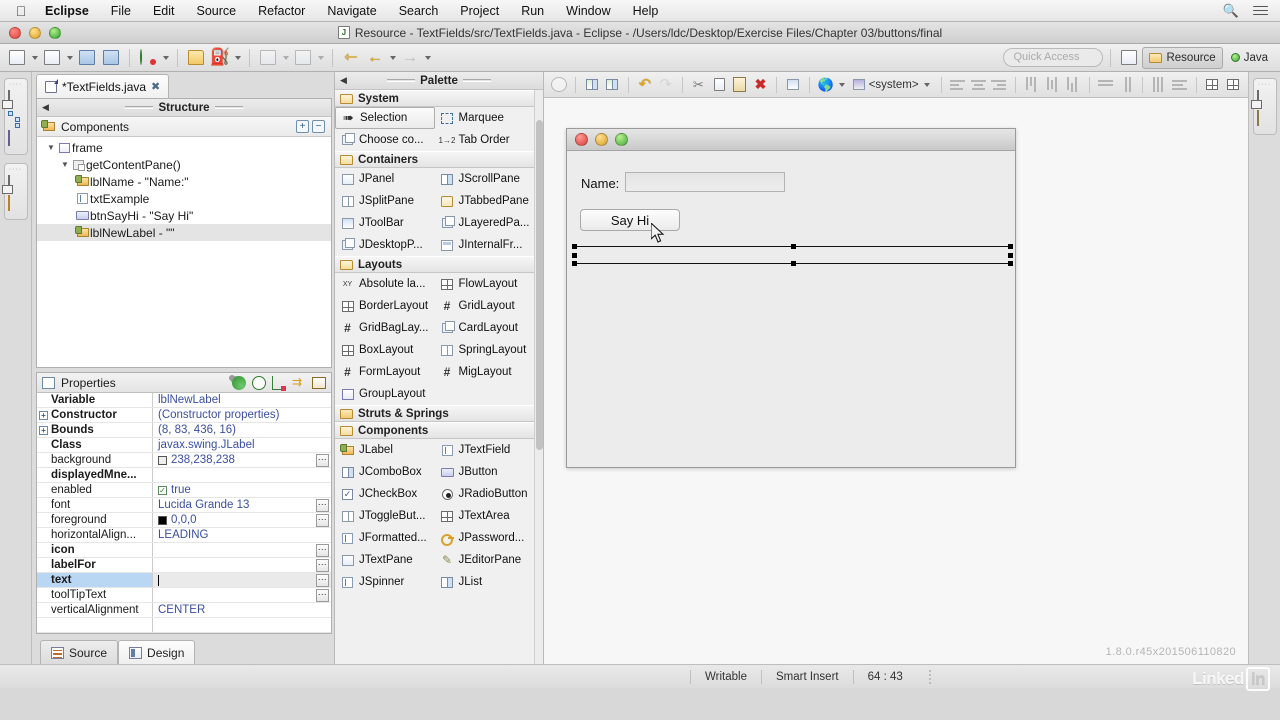 This screenshot has height=720, width=1280. Describe the element at coordinates (485, 328) in the screenshot. I see `palette-item-cardlayout: CardLayout` at that location.